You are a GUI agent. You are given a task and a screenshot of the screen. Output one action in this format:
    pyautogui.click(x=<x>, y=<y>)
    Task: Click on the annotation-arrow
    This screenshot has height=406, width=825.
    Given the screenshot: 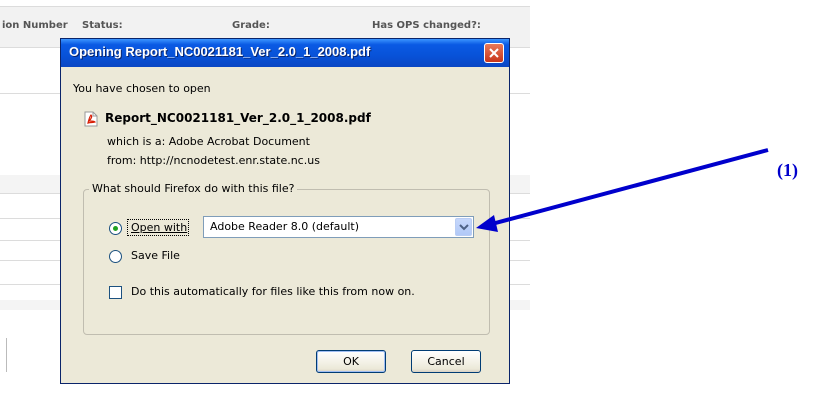 What is the action you would take?
    pyautogui.click(x=622, y=190)
    